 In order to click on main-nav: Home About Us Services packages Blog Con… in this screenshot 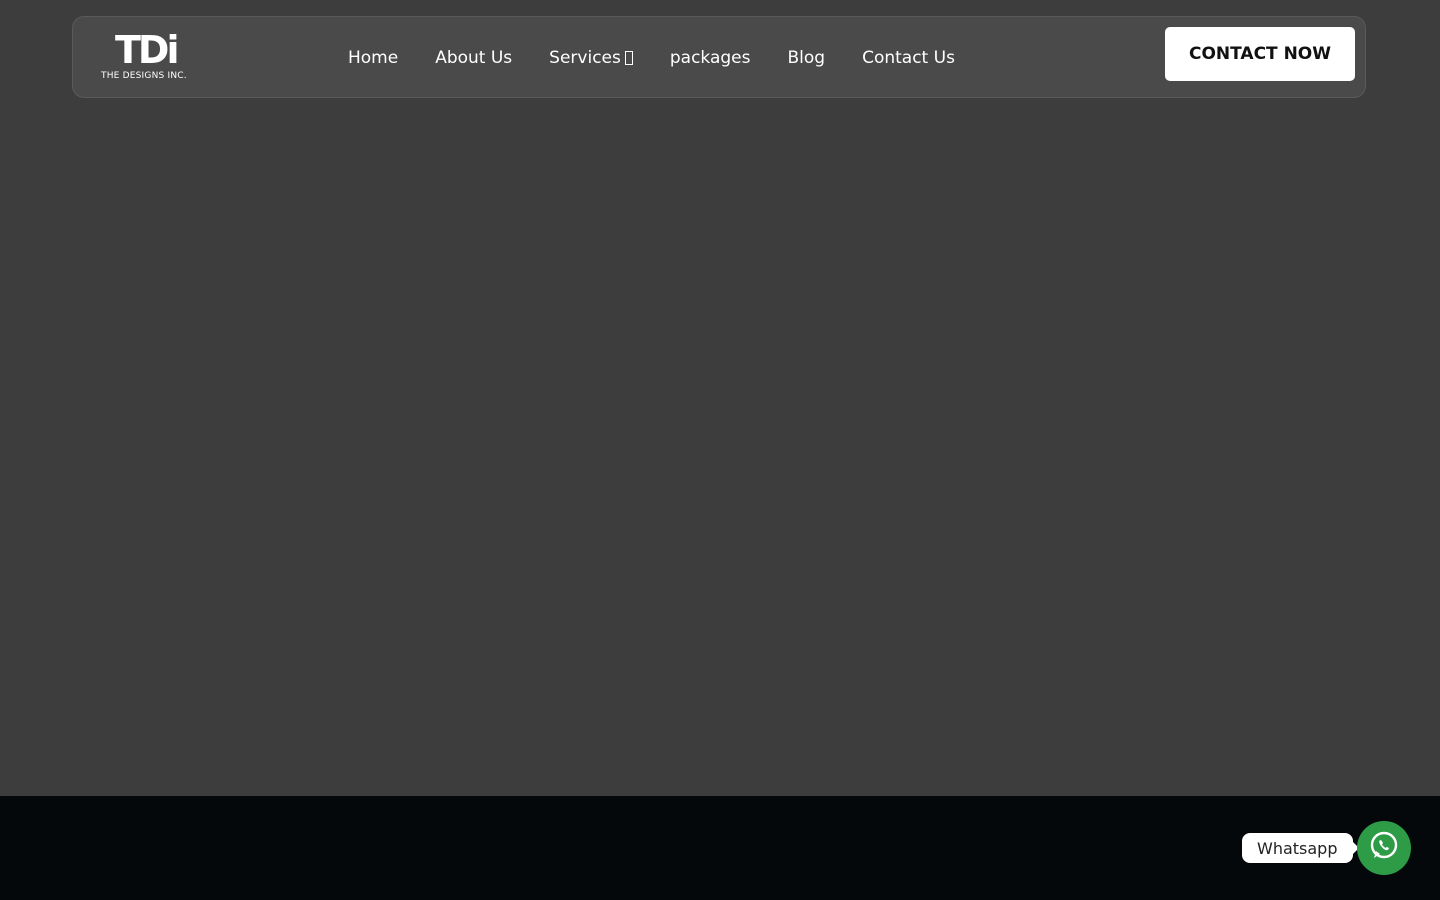, I will do `click(670, 58)`.